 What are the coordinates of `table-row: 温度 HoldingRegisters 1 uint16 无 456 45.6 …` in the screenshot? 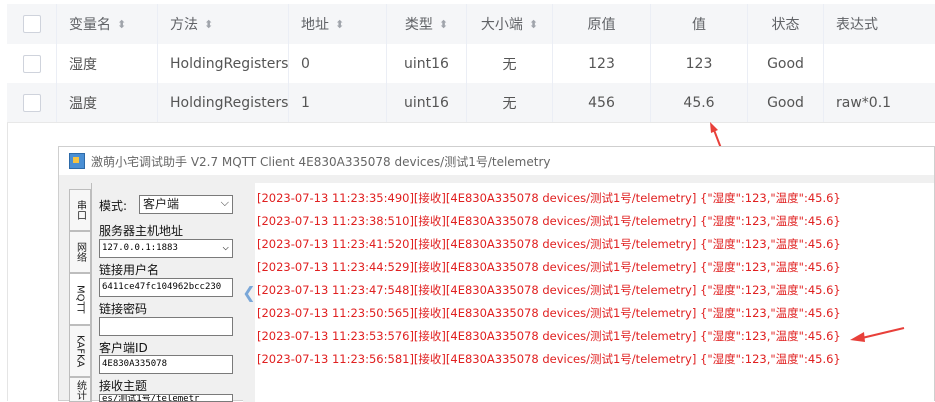 It's located at (471, 103).